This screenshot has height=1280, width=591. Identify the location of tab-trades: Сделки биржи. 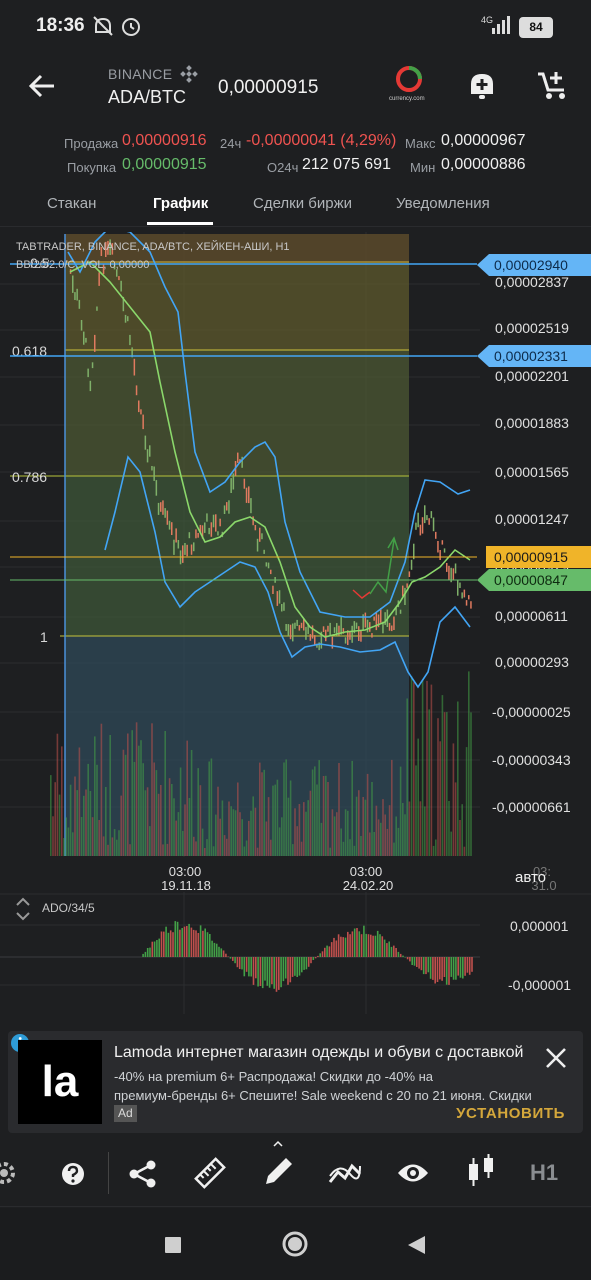
(302, 203).